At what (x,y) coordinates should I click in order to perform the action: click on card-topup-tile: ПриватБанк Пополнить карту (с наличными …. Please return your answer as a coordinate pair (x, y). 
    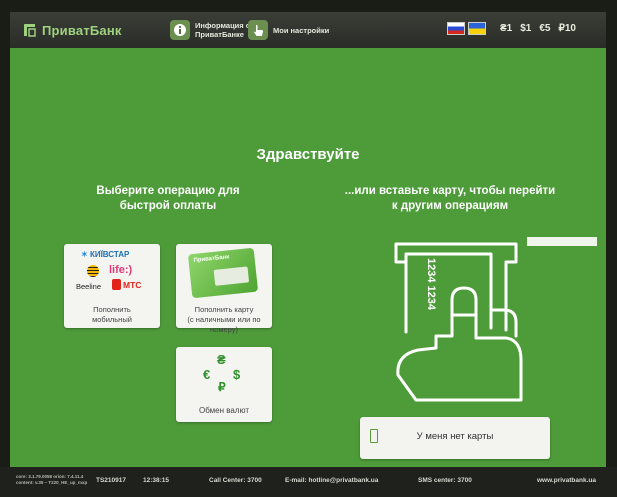
    Looking at the image, I should click on (224, 289).